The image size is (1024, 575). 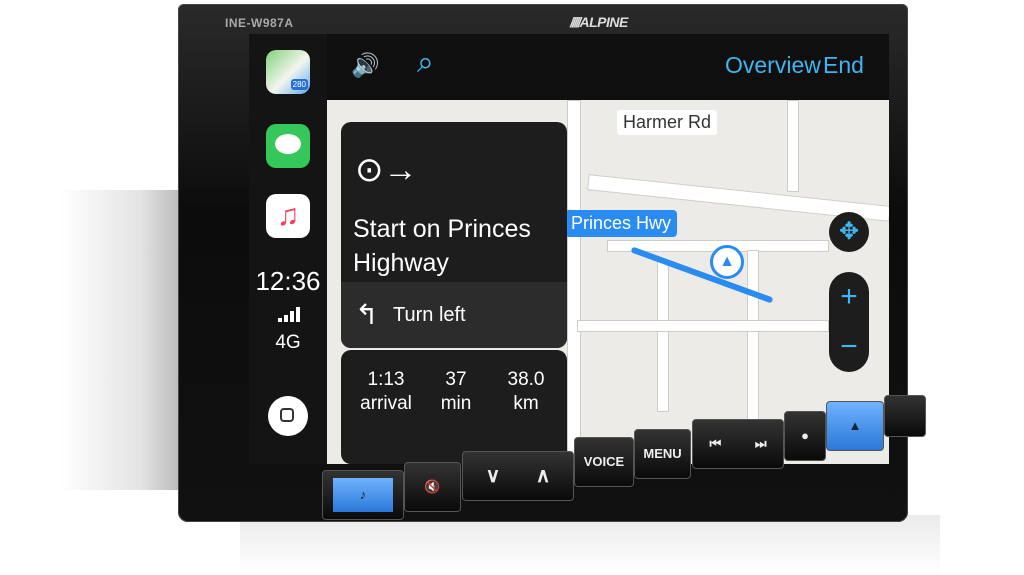 What do you see at coordinates (289, 314) in the screenshot?
I see `signal-icon` at bounding box center [289, 314].